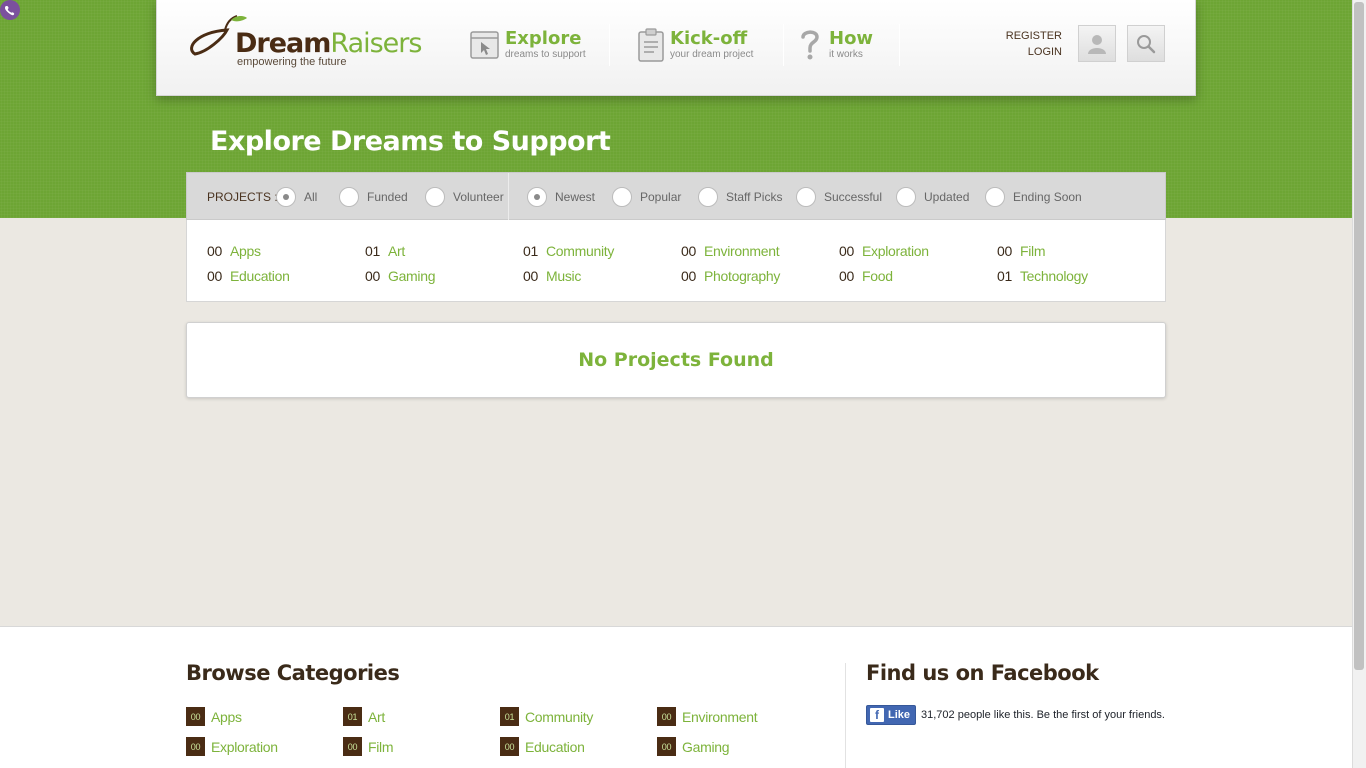  Describe the element at coordinates (884, 251) in the screenshot. I see `category-exploration: 00 Exploration` at that location.